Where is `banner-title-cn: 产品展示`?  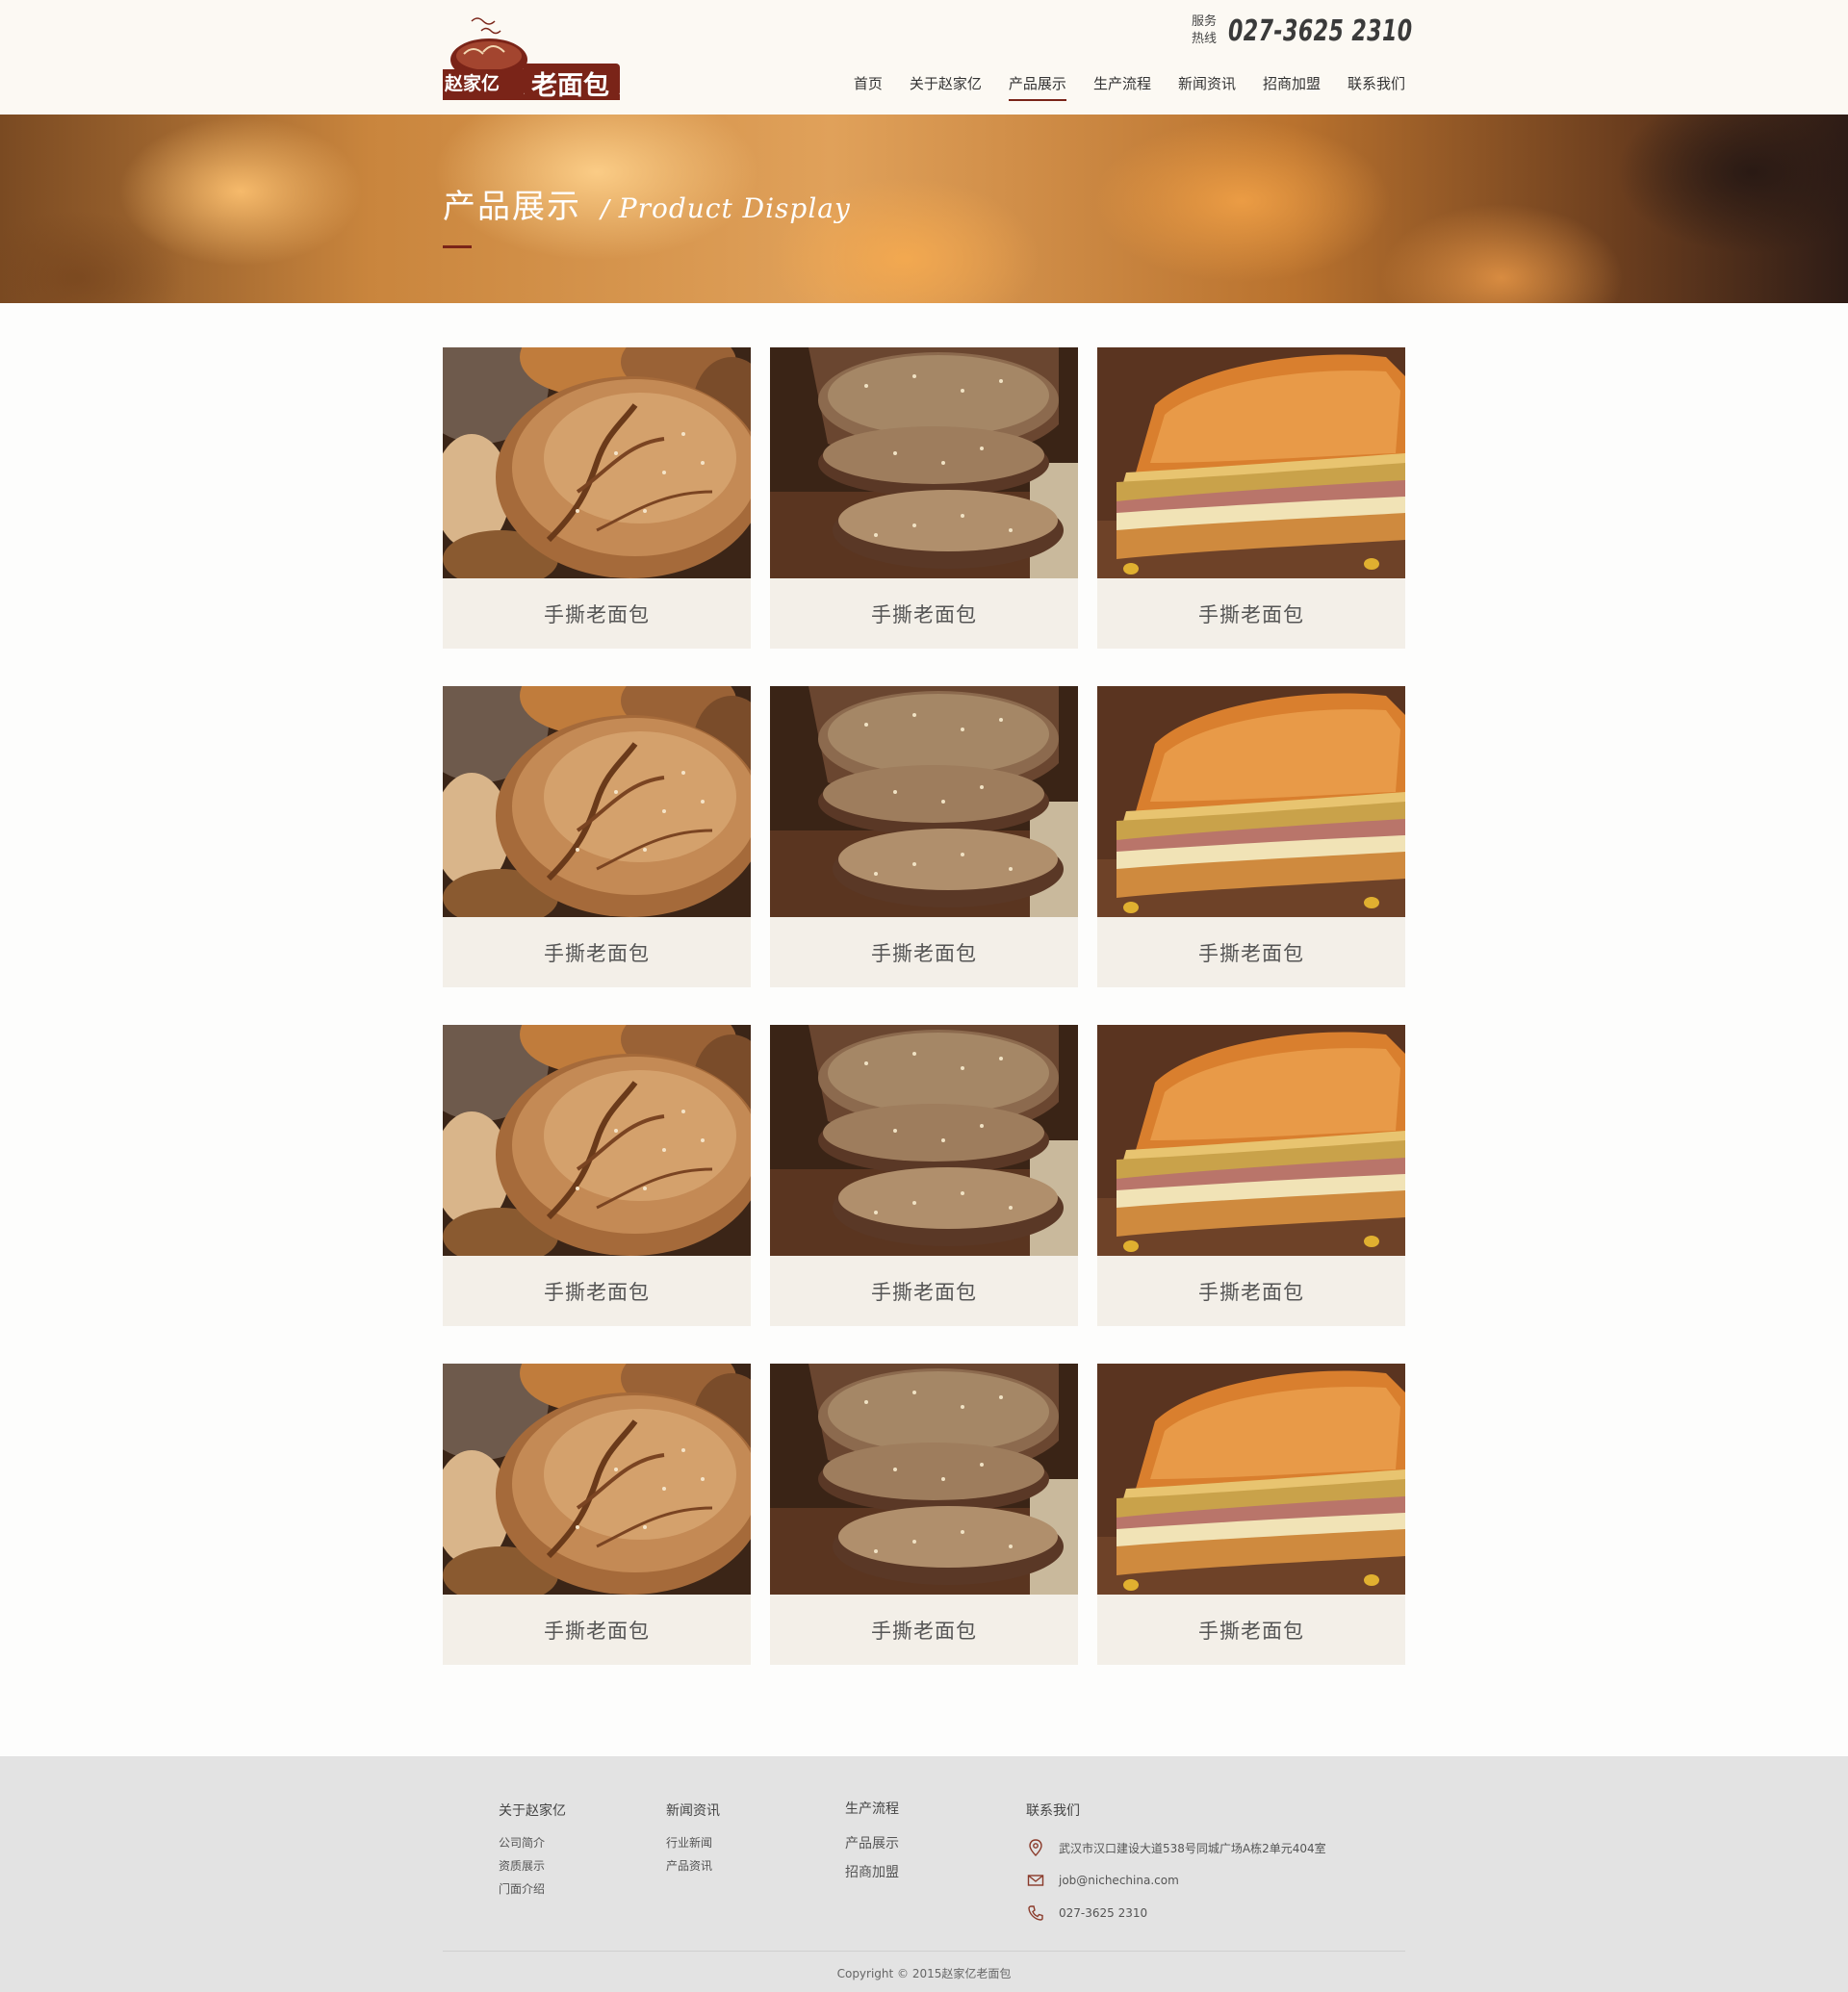 banner-title-cn: 产品展示 is located at coordinates (512, 207).